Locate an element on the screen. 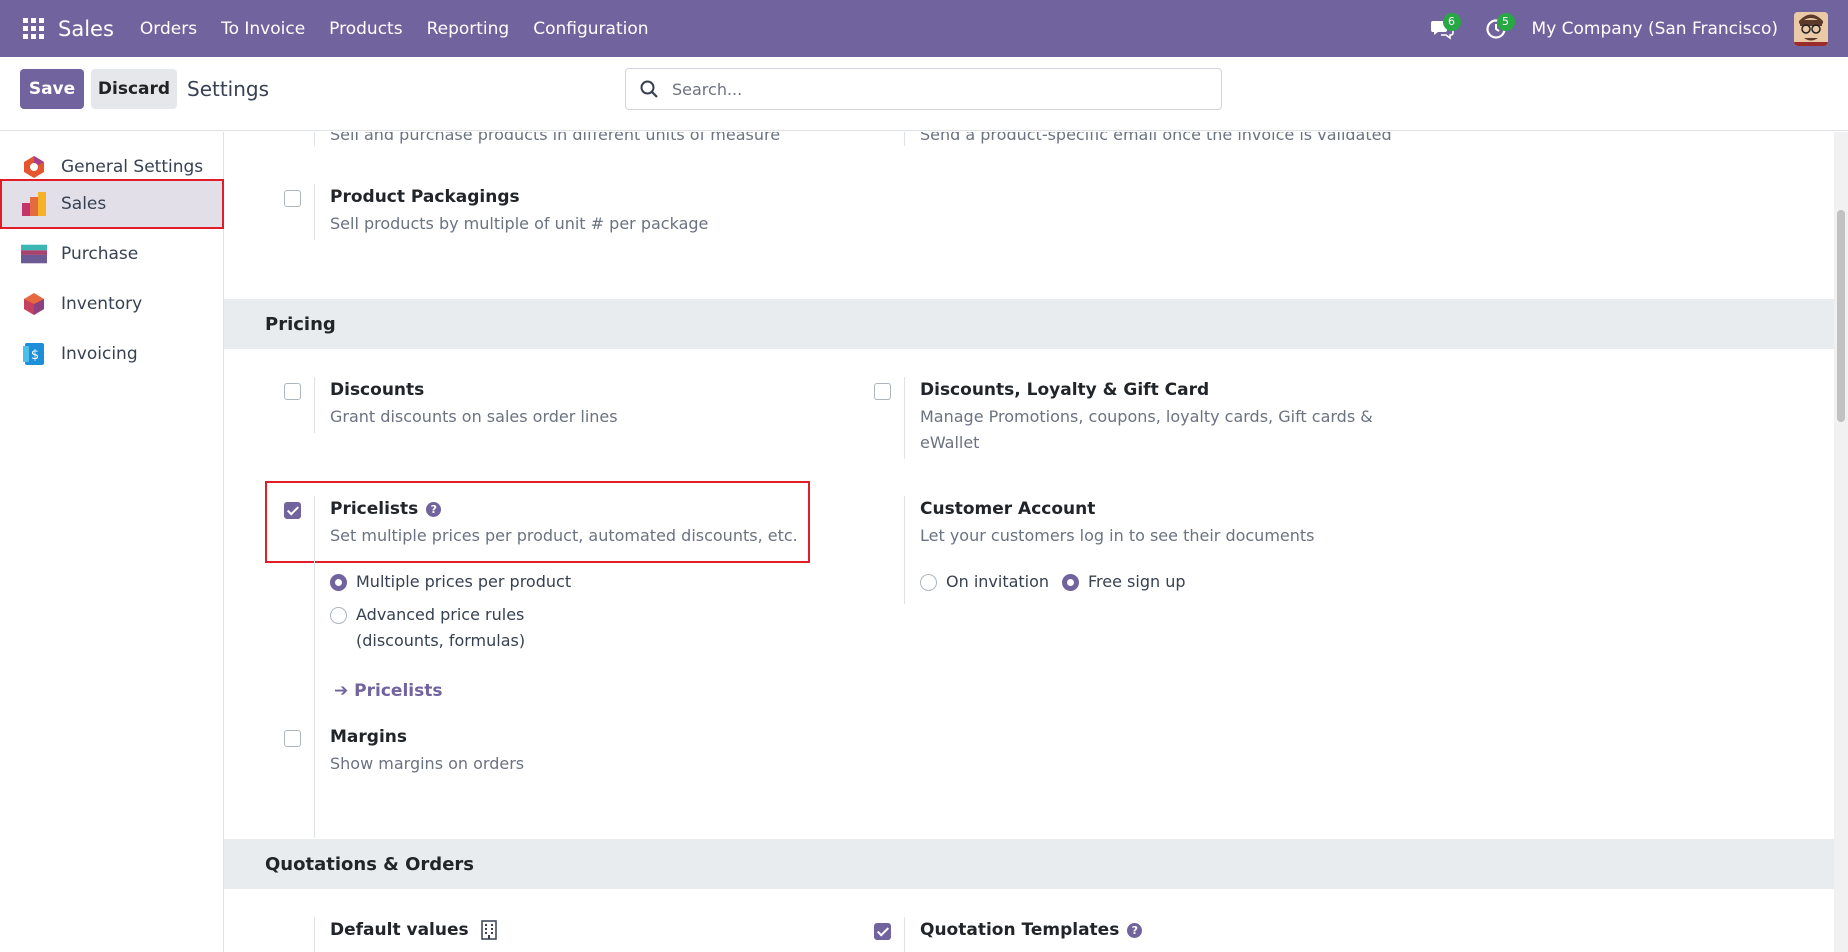  user-avatar is located at coordinates (1811, 28).